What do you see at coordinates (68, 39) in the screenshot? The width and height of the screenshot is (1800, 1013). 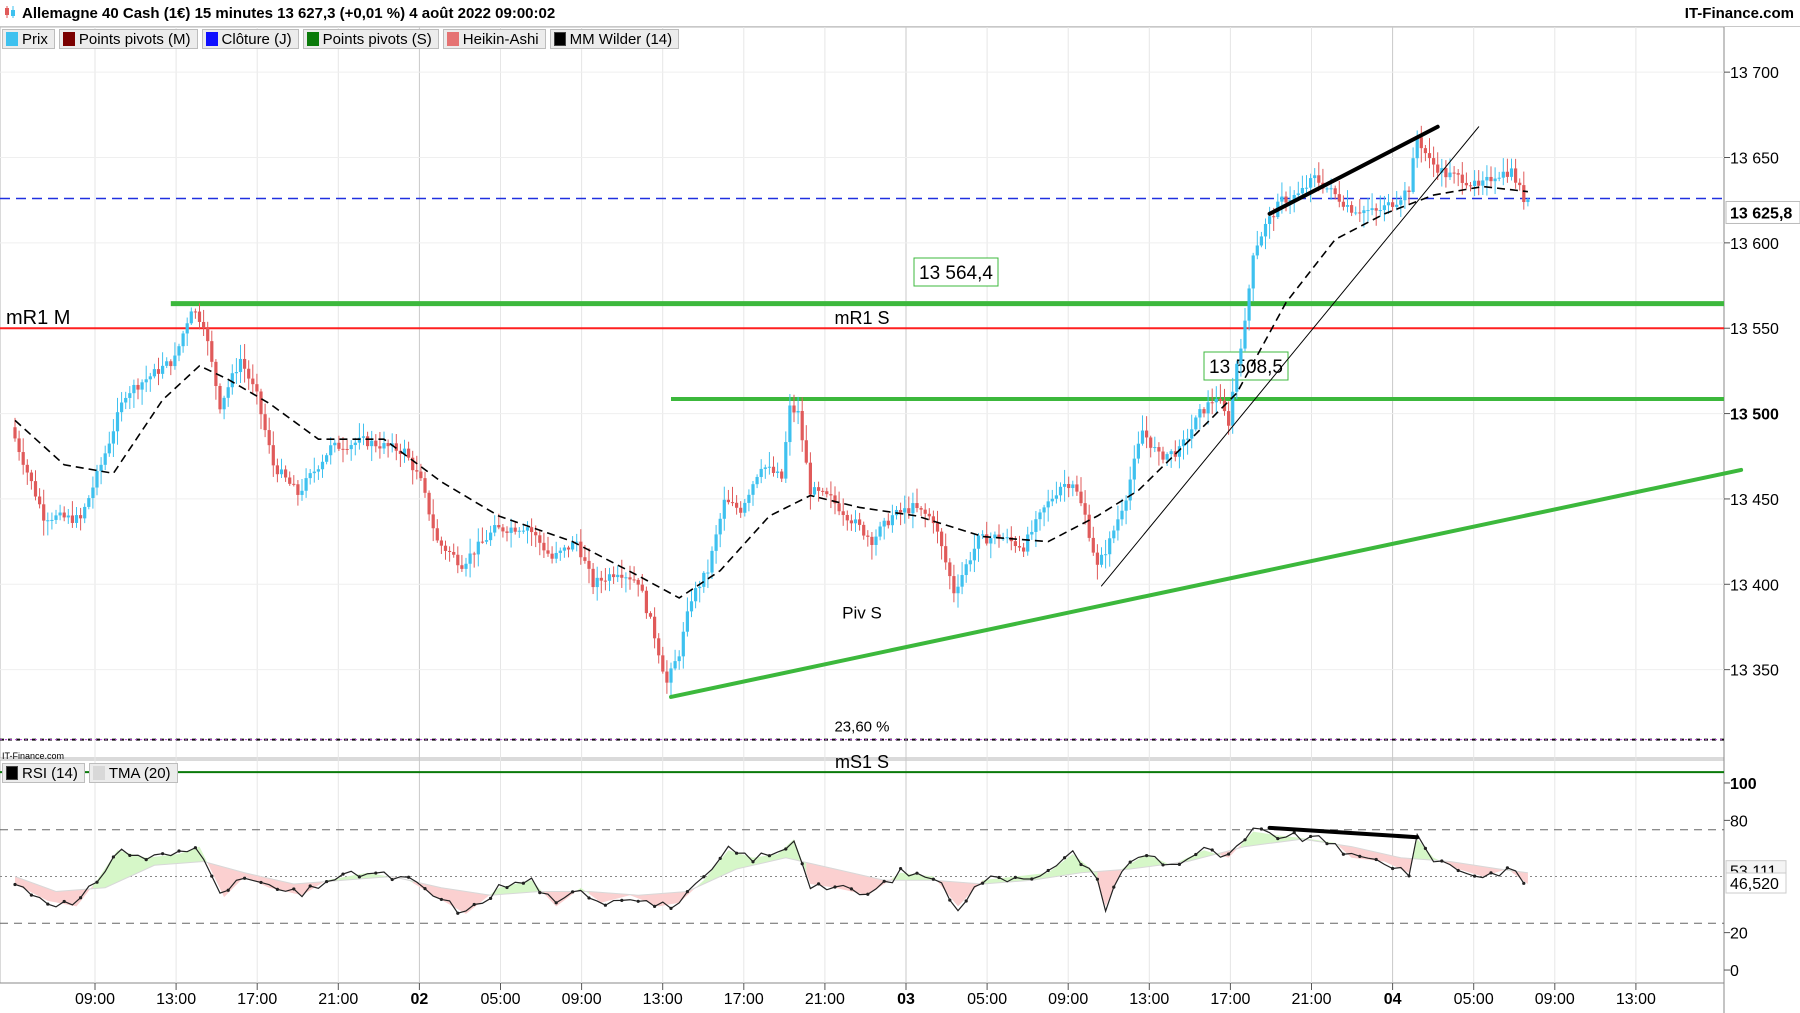 I see `pivot-monthly-swatch-icon` at bounding box center [68, 39].